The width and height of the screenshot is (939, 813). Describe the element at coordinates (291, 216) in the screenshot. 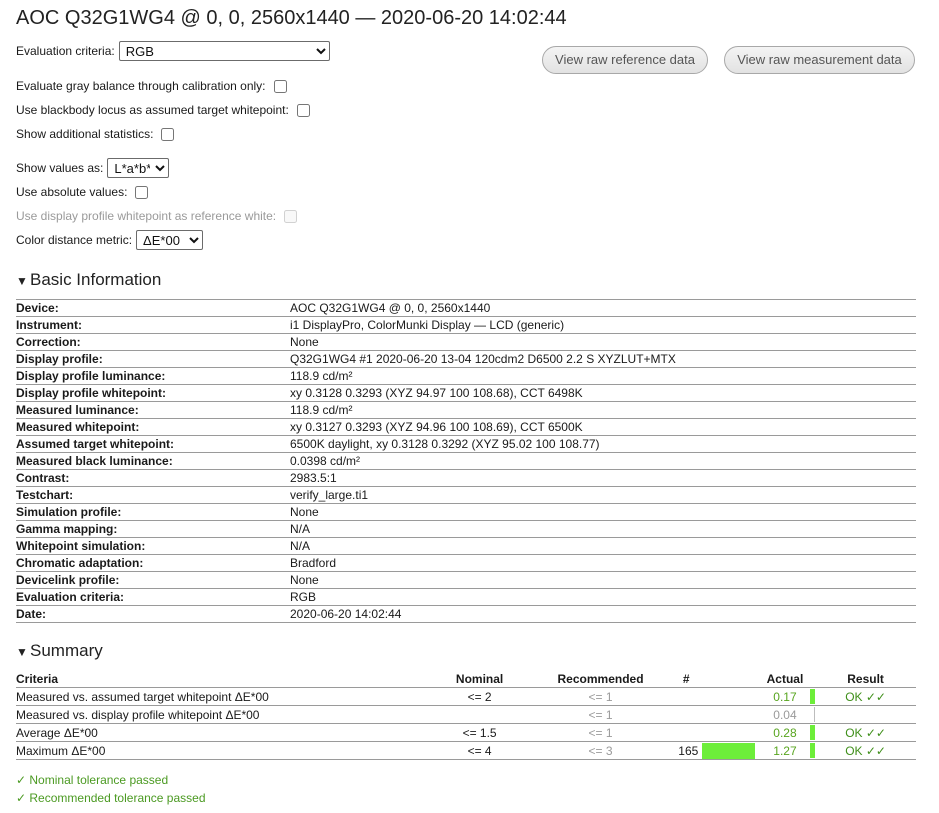

I see `display-profile-wp-checkbox` at that location.